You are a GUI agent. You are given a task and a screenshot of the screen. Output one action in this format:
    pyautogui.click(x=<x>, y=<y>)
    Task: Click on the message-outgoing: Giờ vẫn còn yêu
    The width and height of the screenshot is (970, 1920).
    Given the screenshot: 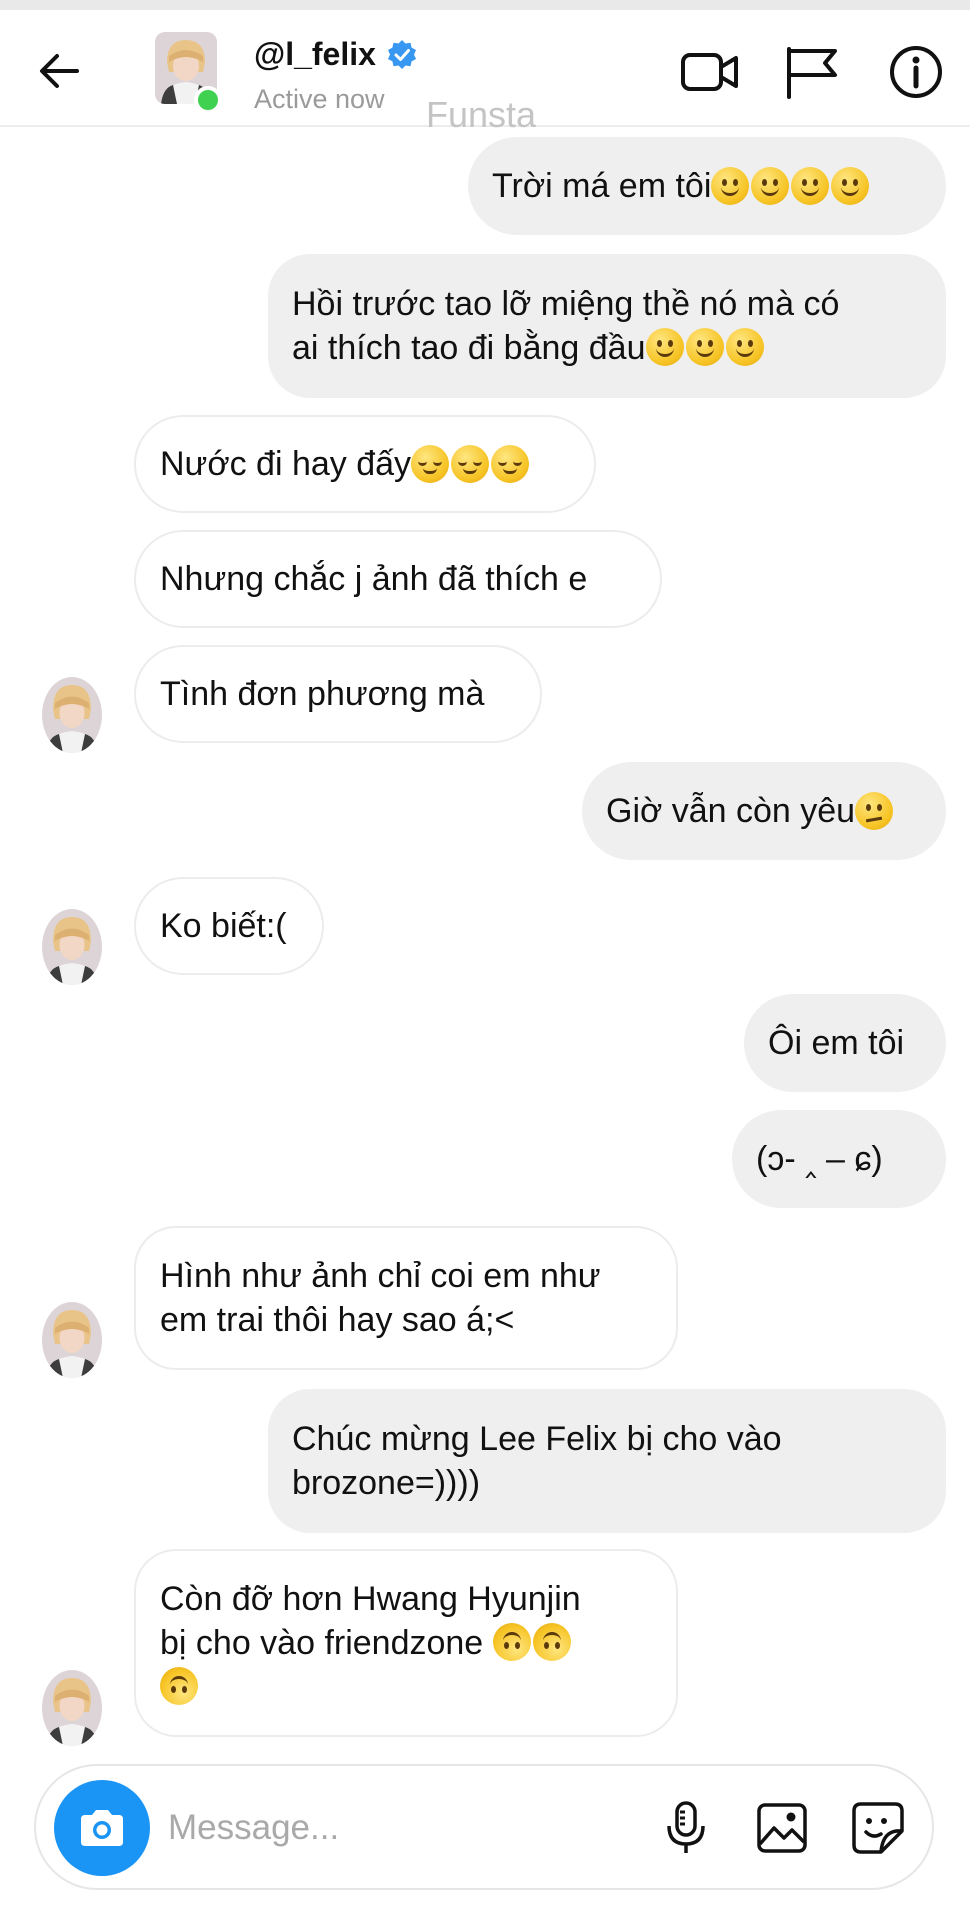 What is the action you would take?
    pyautogui.click(x=764, y=811)
    